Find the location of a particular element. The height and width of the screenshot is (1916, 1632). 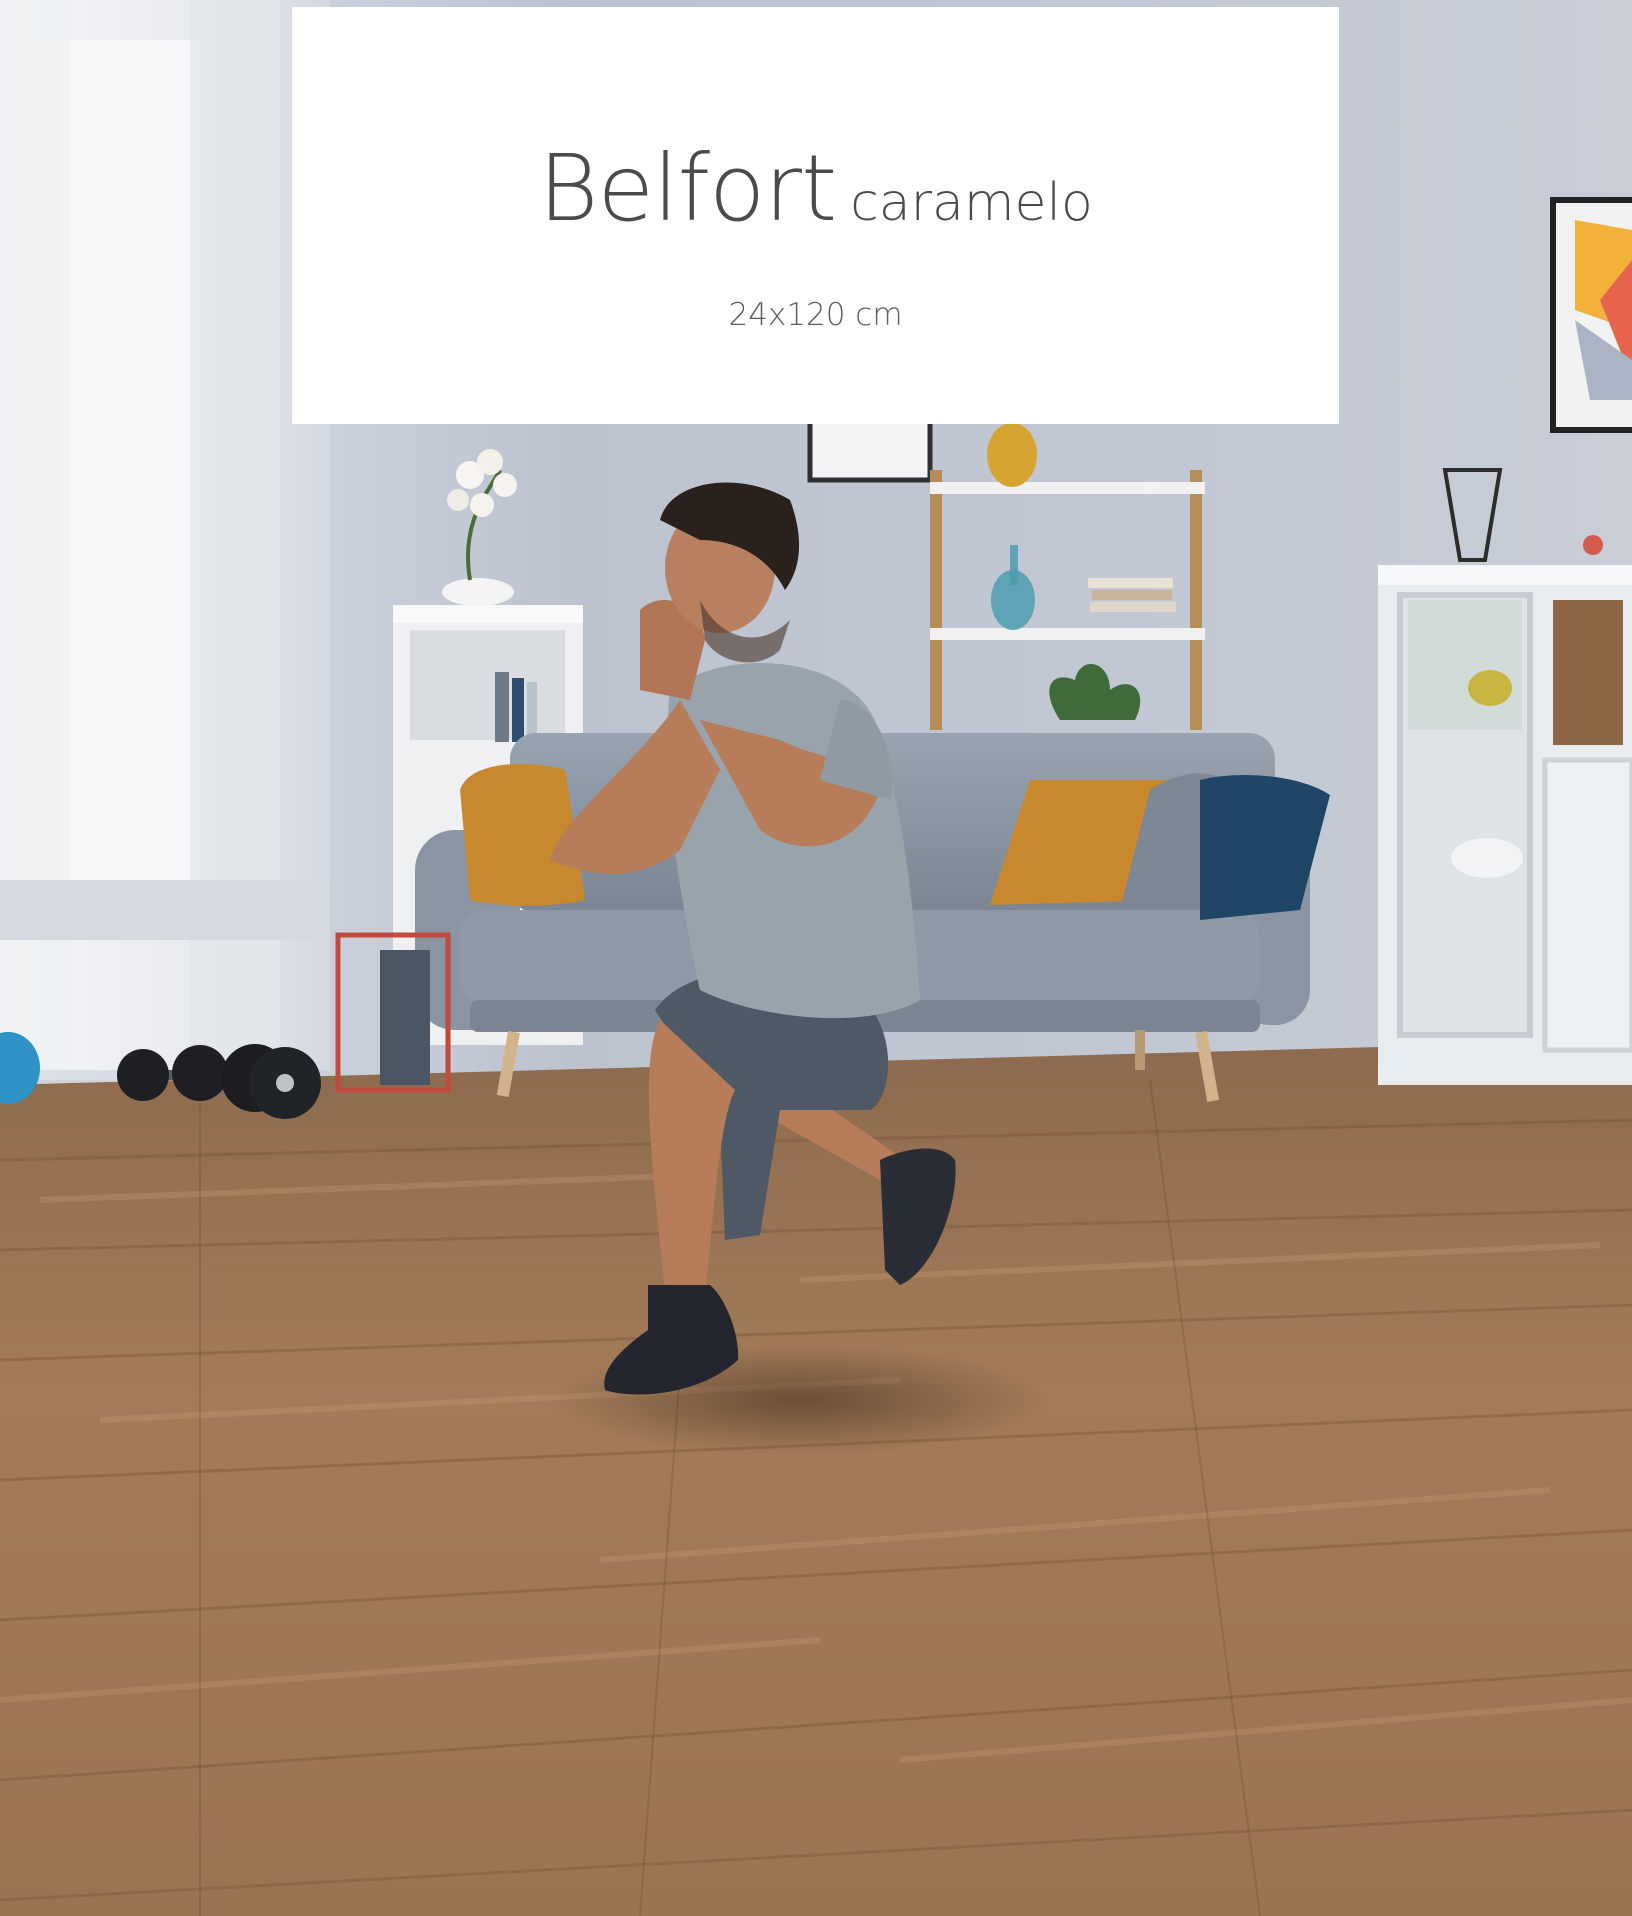

wall-art is located at coordinates (1591, 315).